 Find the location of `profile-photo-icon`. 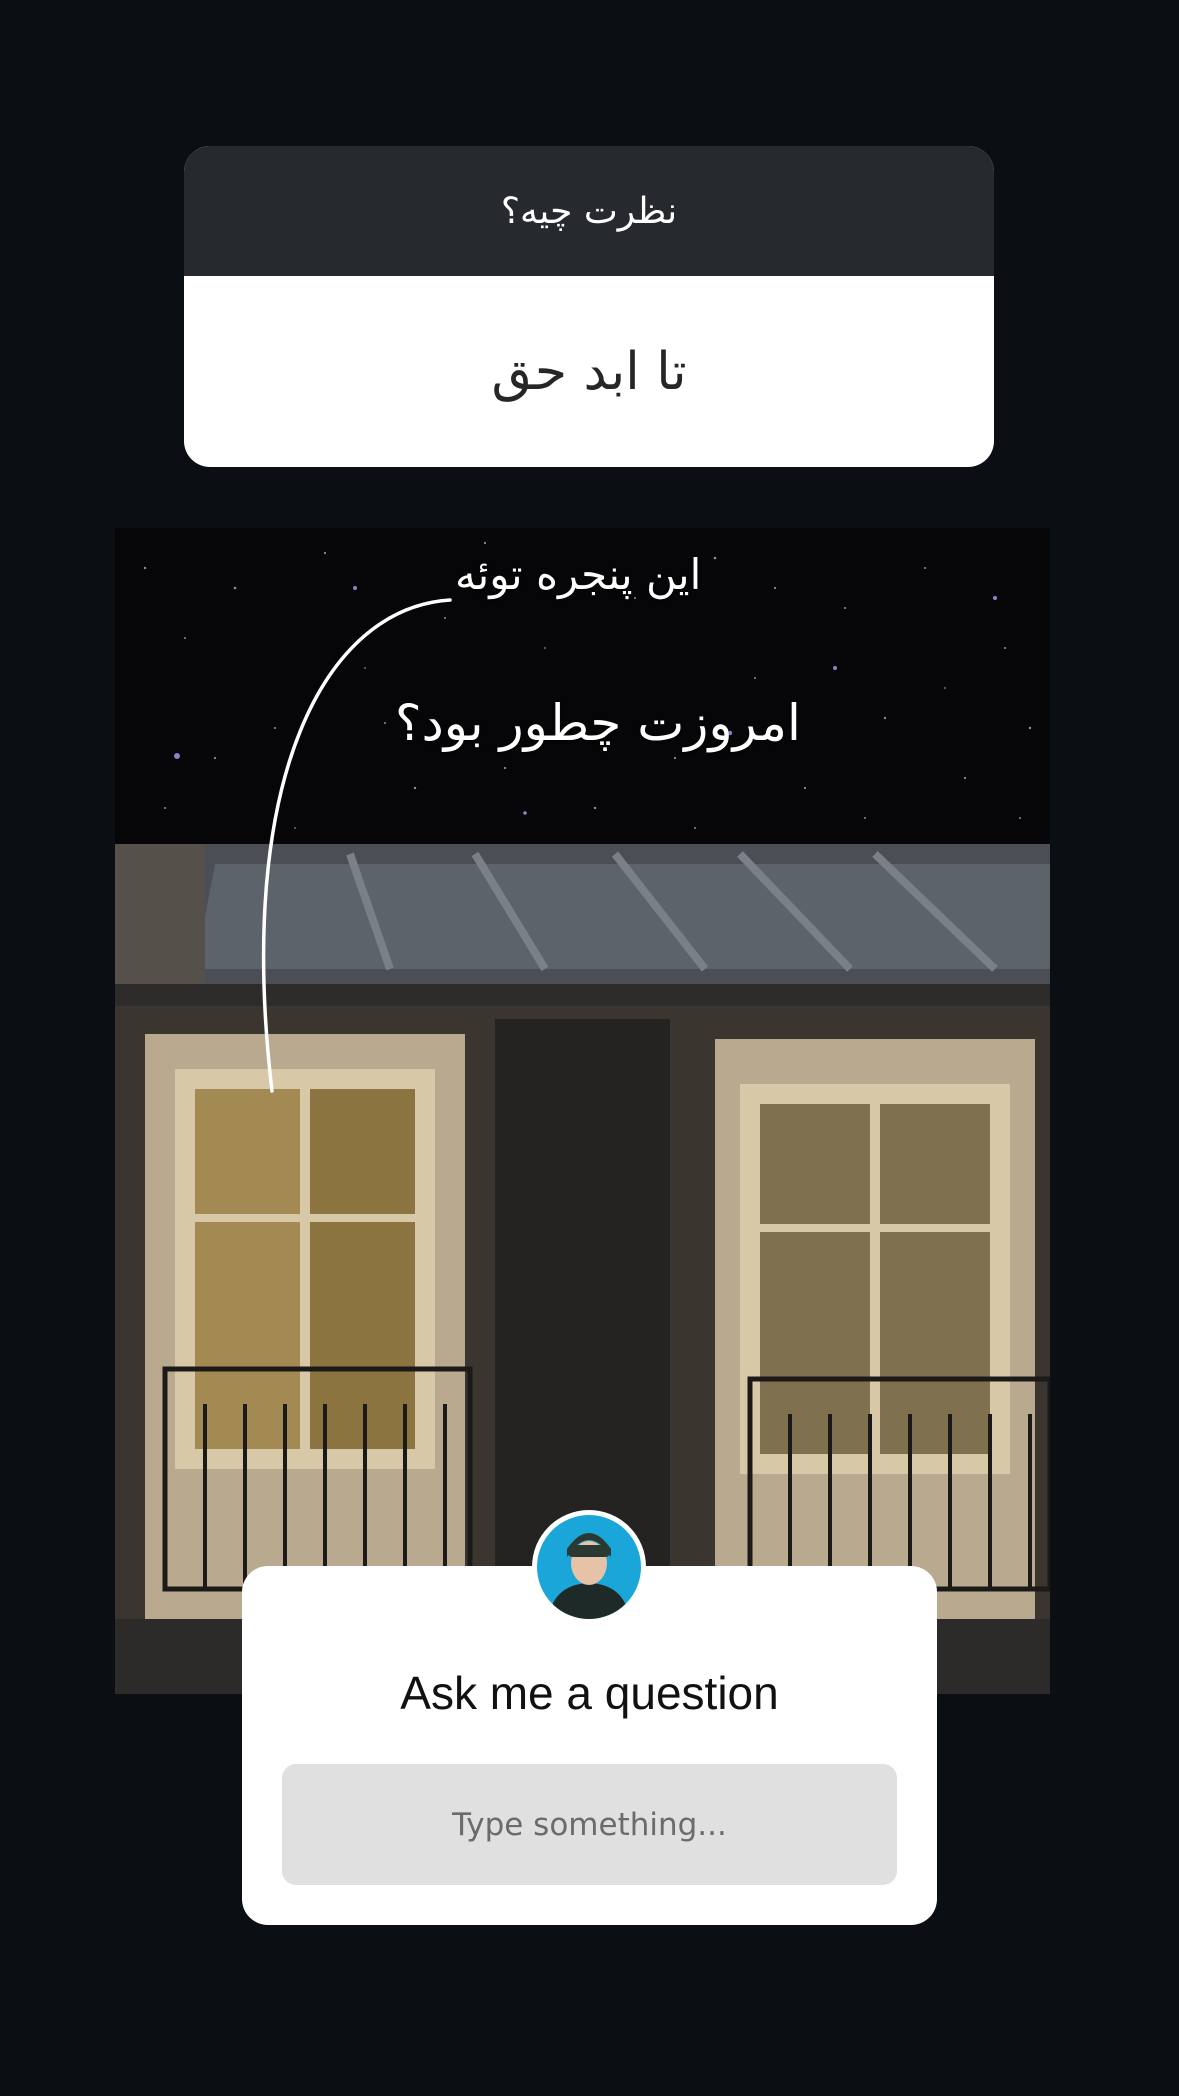

profile-photo-icon is located at coordinates (589, 1567).